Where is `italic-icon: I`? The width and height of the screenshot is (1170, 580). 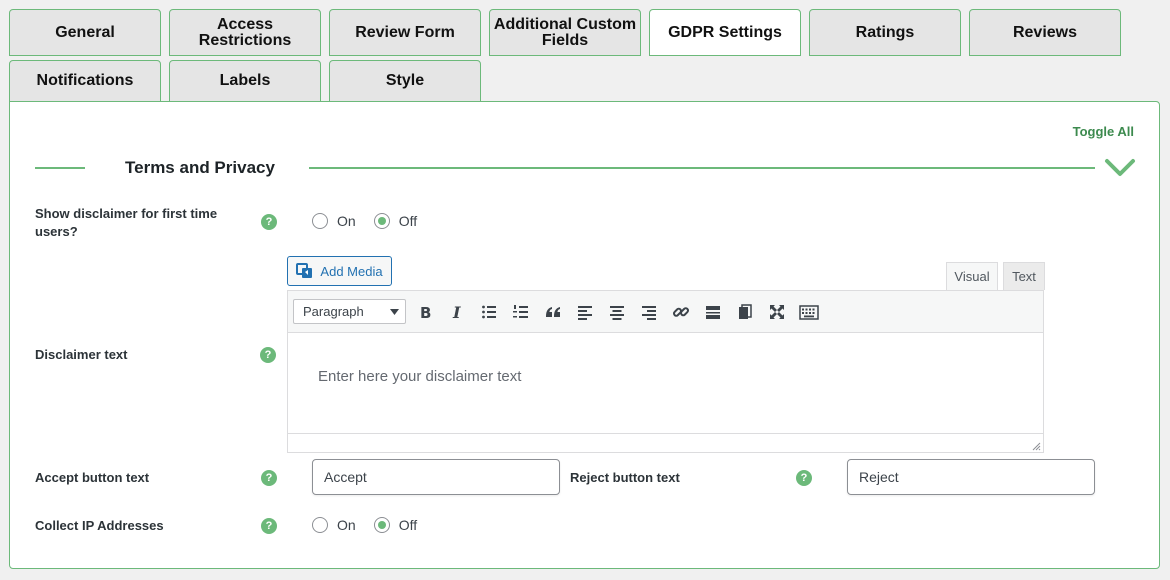
italic-icon: I is located at coordinates (457, 312).